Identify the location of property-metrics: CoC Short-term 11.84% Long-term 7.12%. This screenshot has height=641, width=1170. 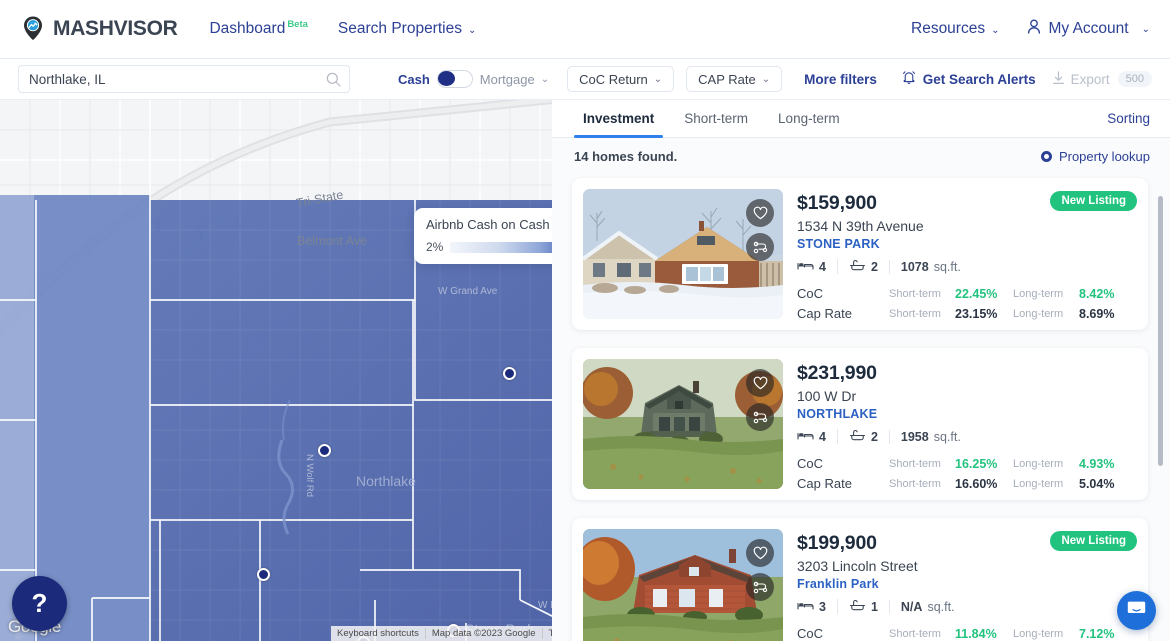
(967, 633).